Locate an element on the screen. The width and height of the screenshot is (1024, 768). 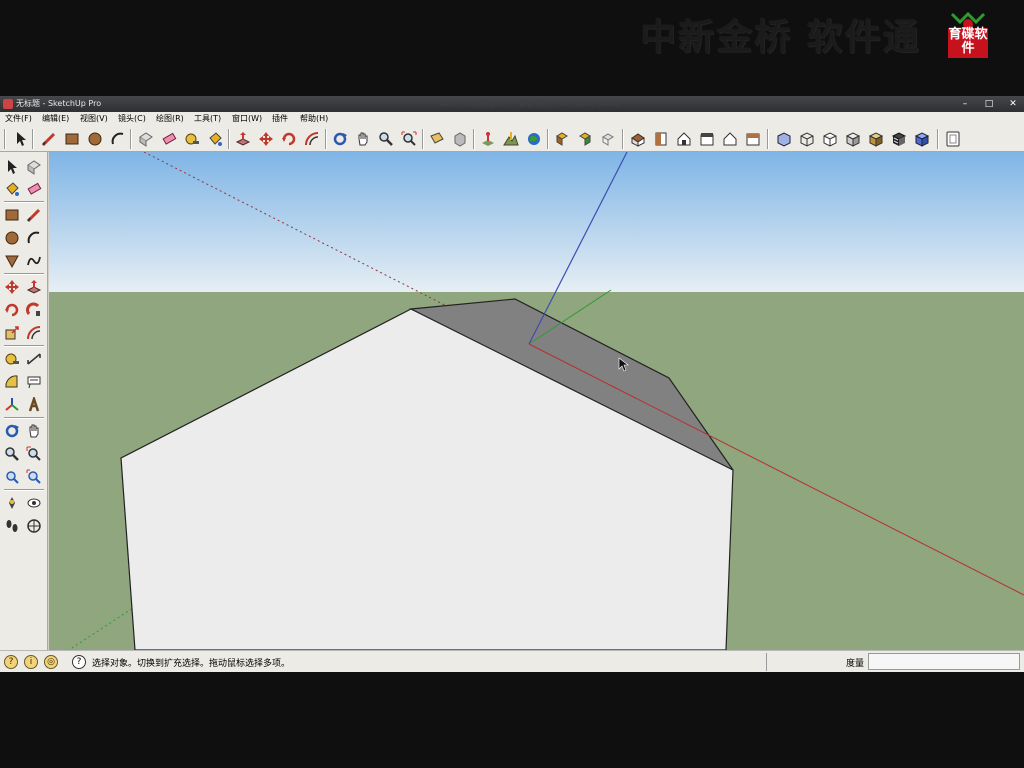
polygon-icon is located at coordinates (12, 261).